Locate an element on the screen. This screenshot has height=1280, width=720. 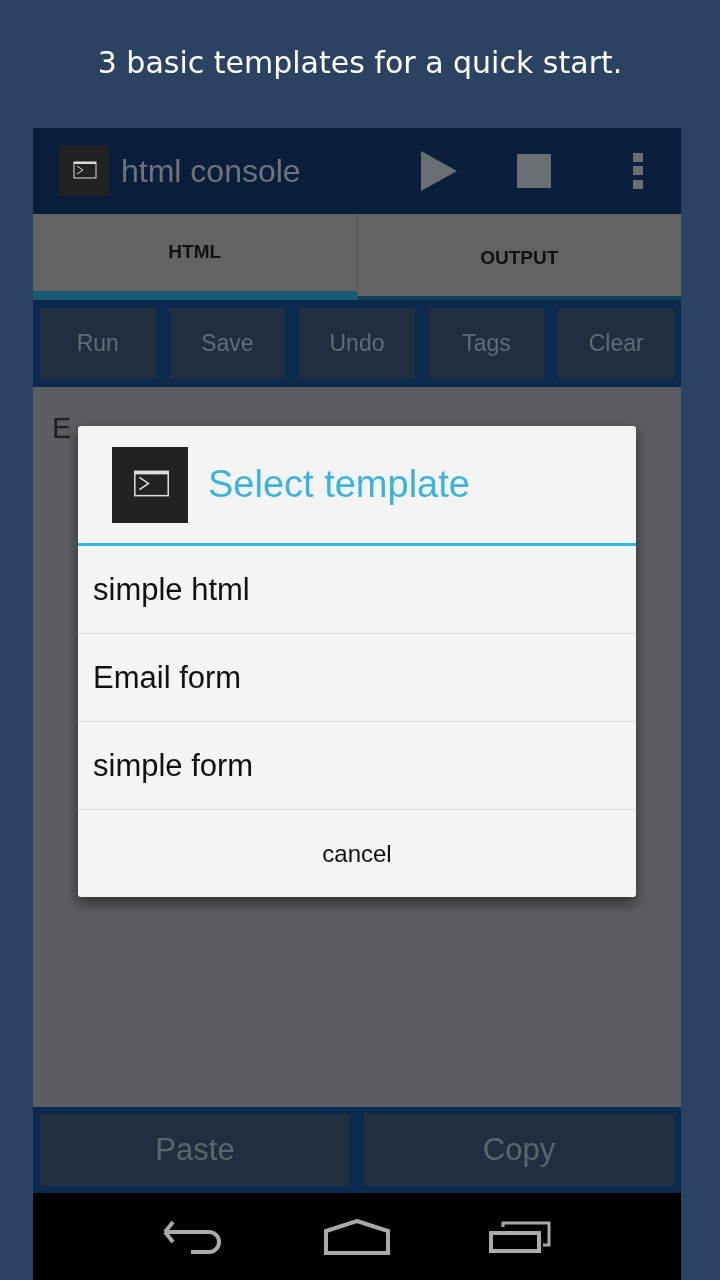
cancel-button: cancel is located at coordinates (357, 853).